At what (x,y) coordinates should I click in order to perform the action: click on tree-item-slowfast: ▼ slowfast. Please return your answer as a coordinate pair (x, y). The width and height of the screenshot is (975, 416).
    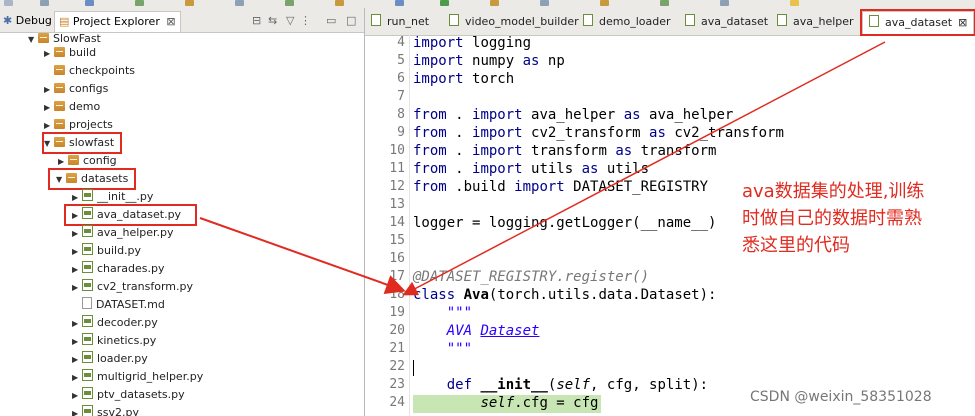
    Looking at the image, I should click on (82, 143).